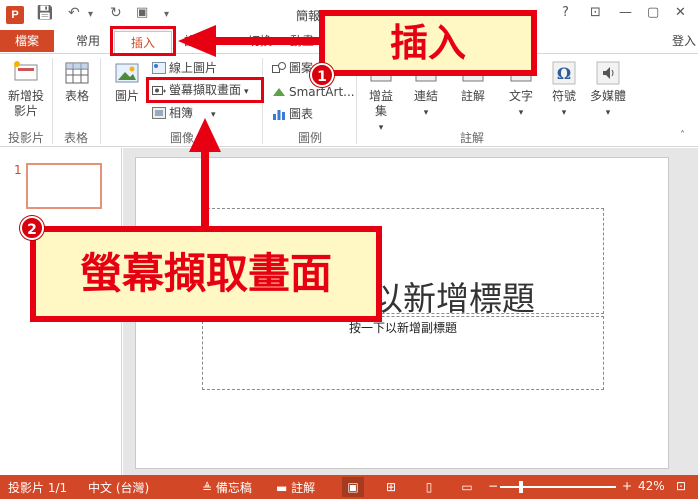 The width and height of the screenshot is (698, 499). What do you see at coordinates (26, 103) in the screenshot?
I see `new-slide-label: 新增投影片` at bounding box center [26, 103].